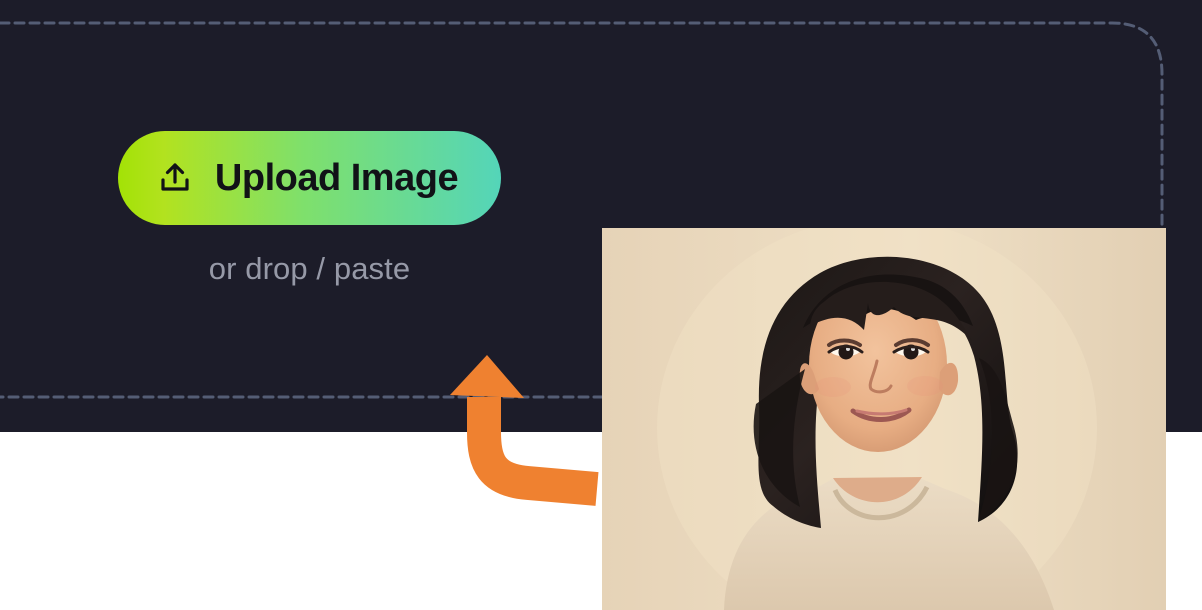 This screenshot has height=610, width=1202. I want to click on upload-image-button: Upload Image, so click(309, 178).